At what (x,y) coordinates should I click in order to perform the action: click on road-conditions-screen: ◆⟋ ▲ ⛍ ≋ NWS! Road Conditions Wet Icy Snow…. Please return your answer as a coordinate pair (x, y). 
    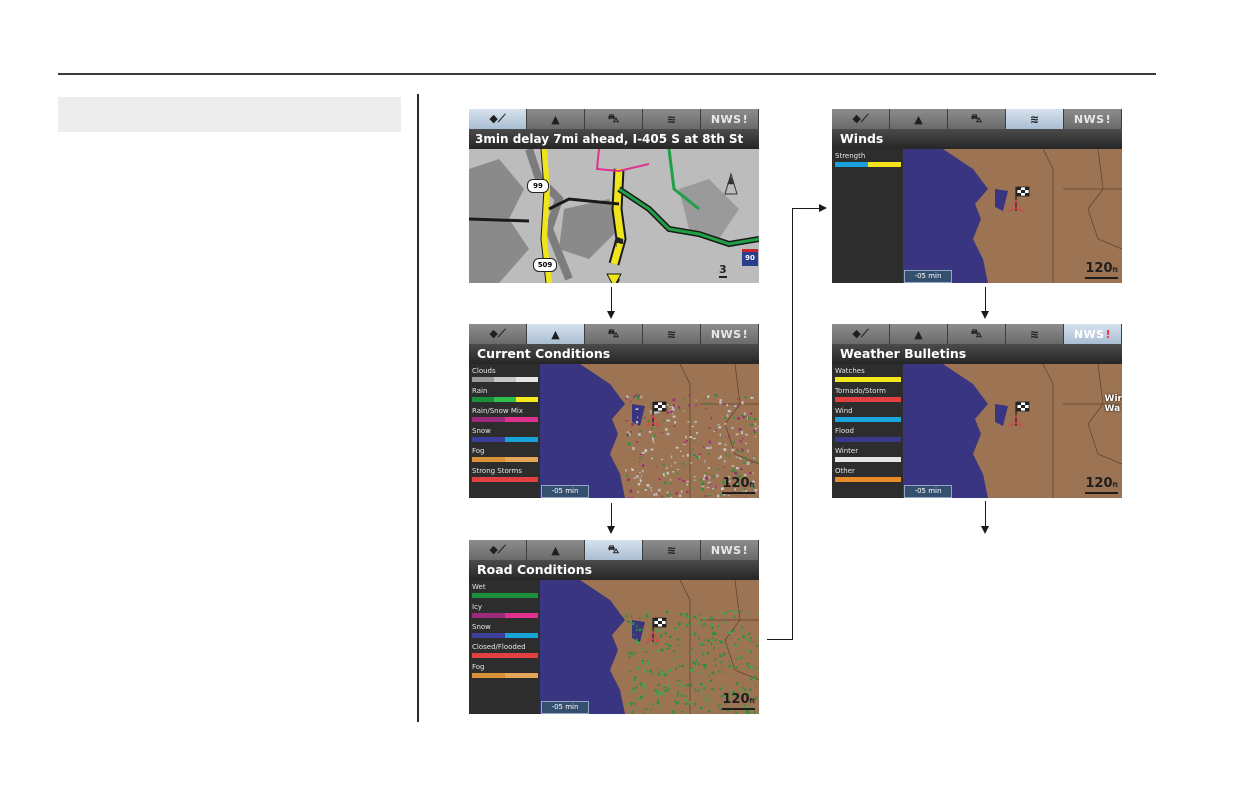
    Looking at the image, I should click on (614, 627).